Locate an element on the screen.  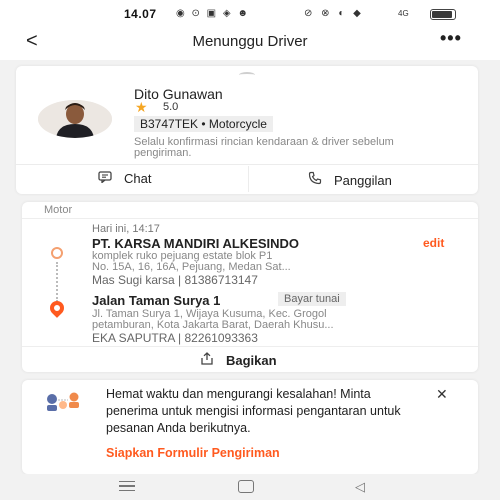
chat-button: Chat is located at coordinates (124, 178).